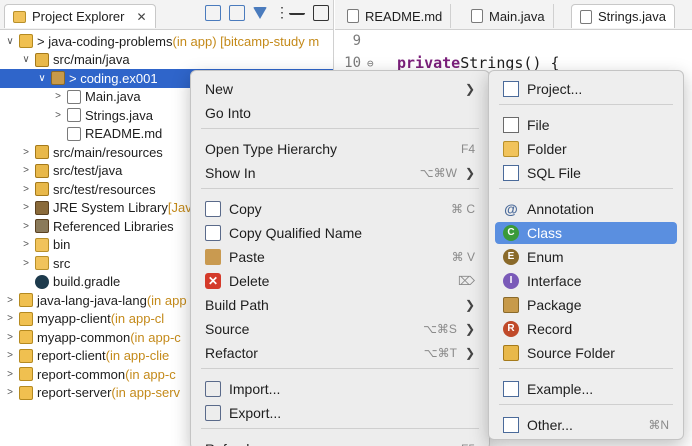 The width and height of the screenshot is (692, 446). I want to click on shortcut-label: ⌘N, so click(658, 425).